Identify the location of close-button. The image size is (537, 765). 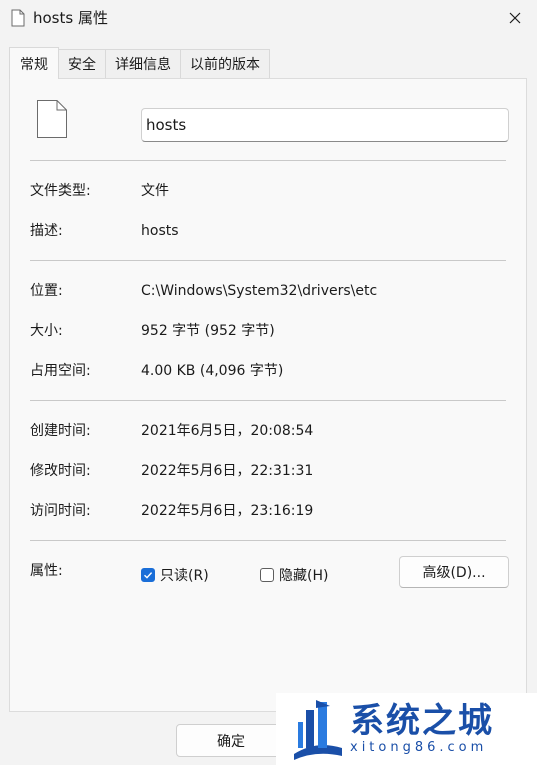
(515, 18).